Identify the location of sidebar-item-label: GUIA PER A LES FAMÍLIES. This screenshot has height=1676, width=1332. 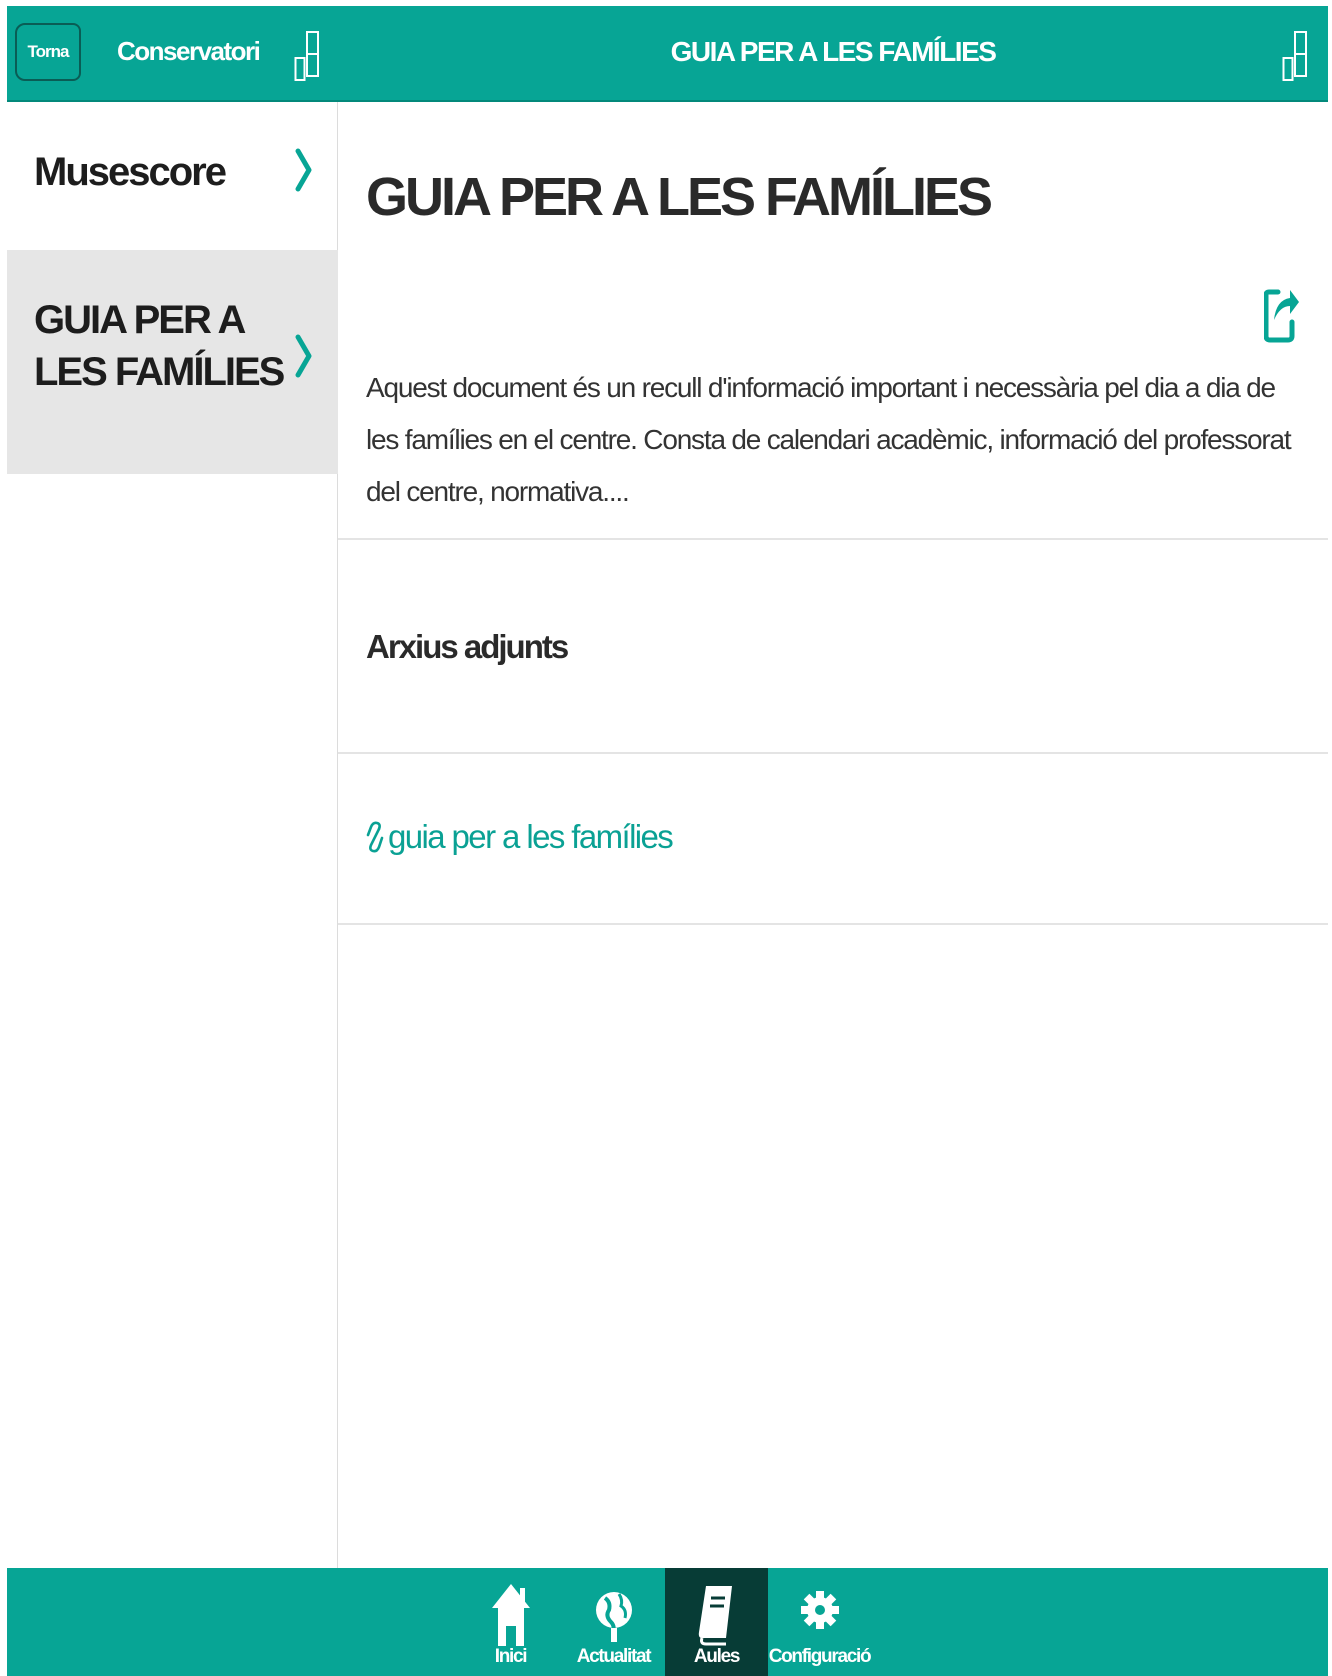
(159, 346).